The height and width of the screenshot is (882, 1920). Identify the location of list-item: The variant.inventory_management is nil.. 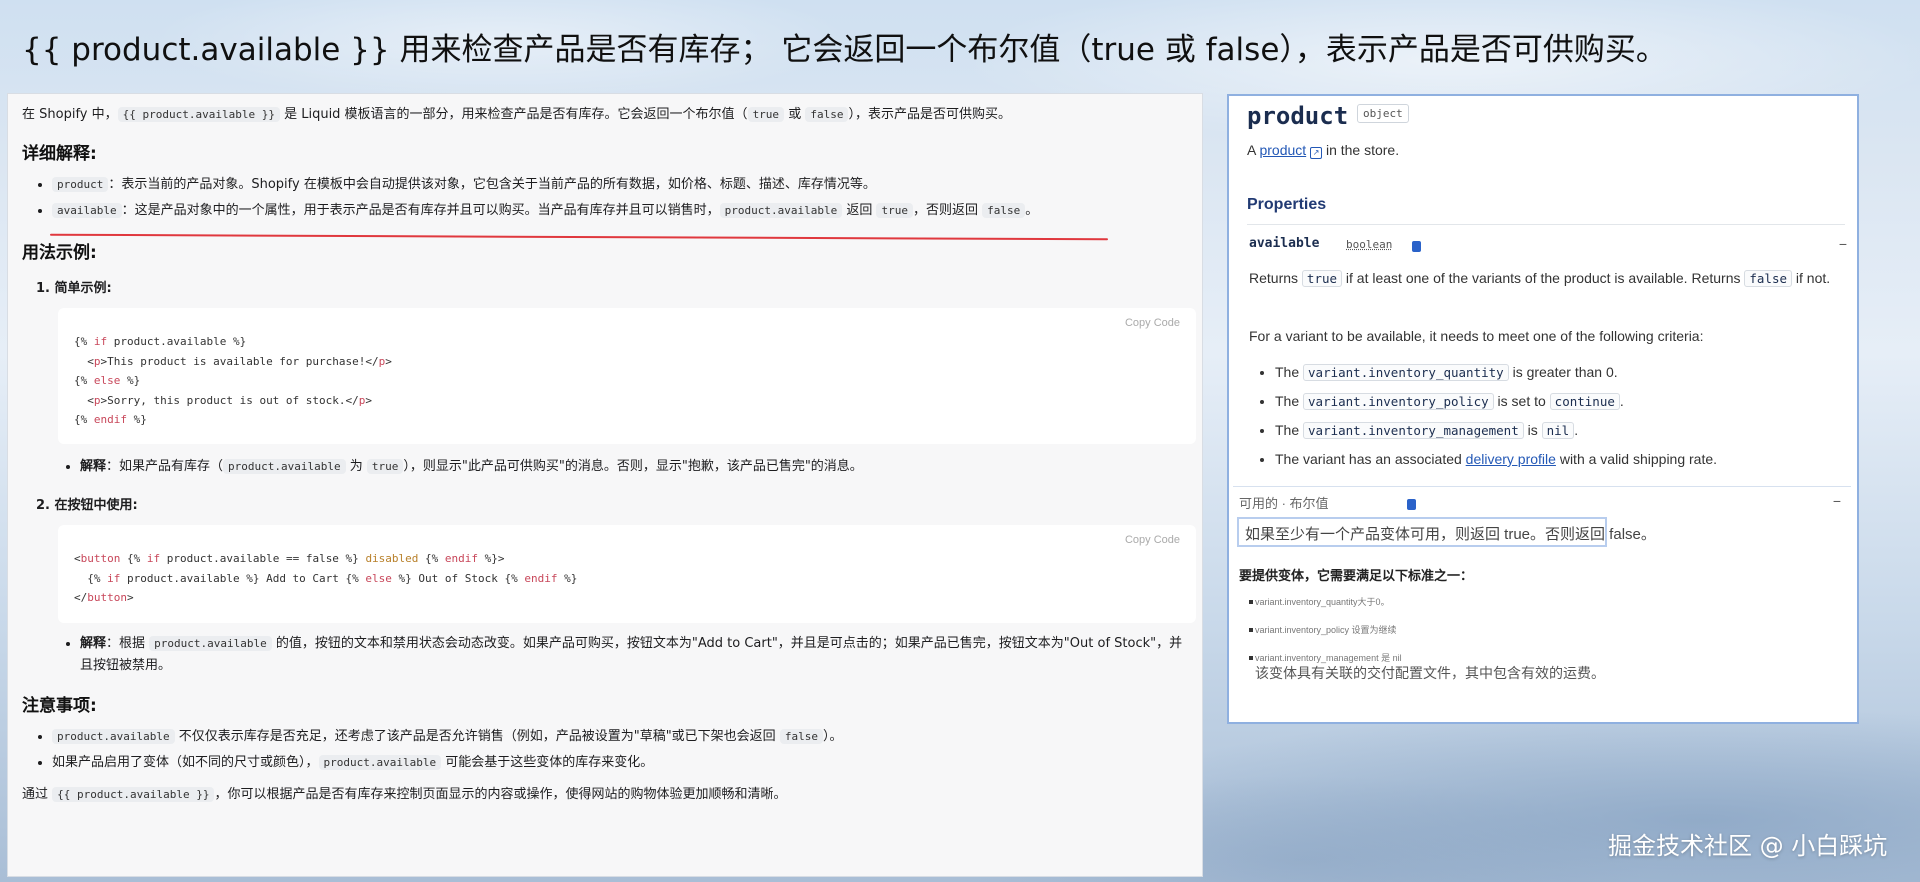
(1496, 430).